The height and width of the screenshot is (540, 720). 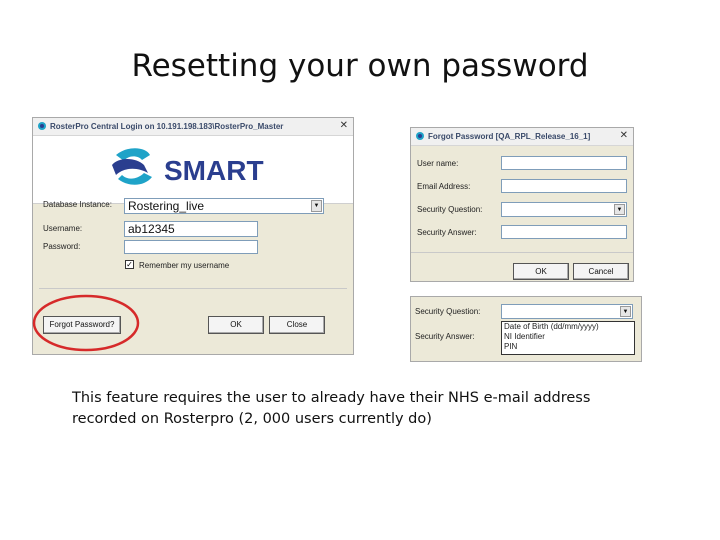 What do you see at coordinates (191, 229) in the screenshot?
I see `username-input: ab12345` at bounding box center [191, 229].